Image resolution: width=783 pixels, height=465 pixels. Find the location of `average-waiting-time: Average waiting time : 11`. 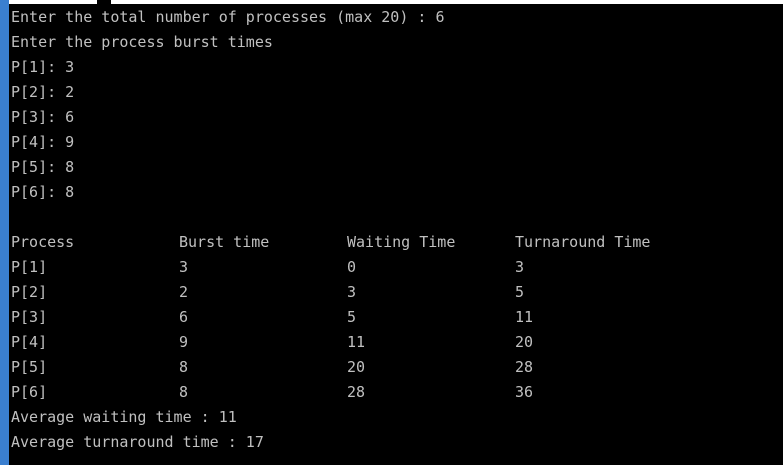

average-waiting-time: Average waiting time : 11 is located at coordinates (124, 417).